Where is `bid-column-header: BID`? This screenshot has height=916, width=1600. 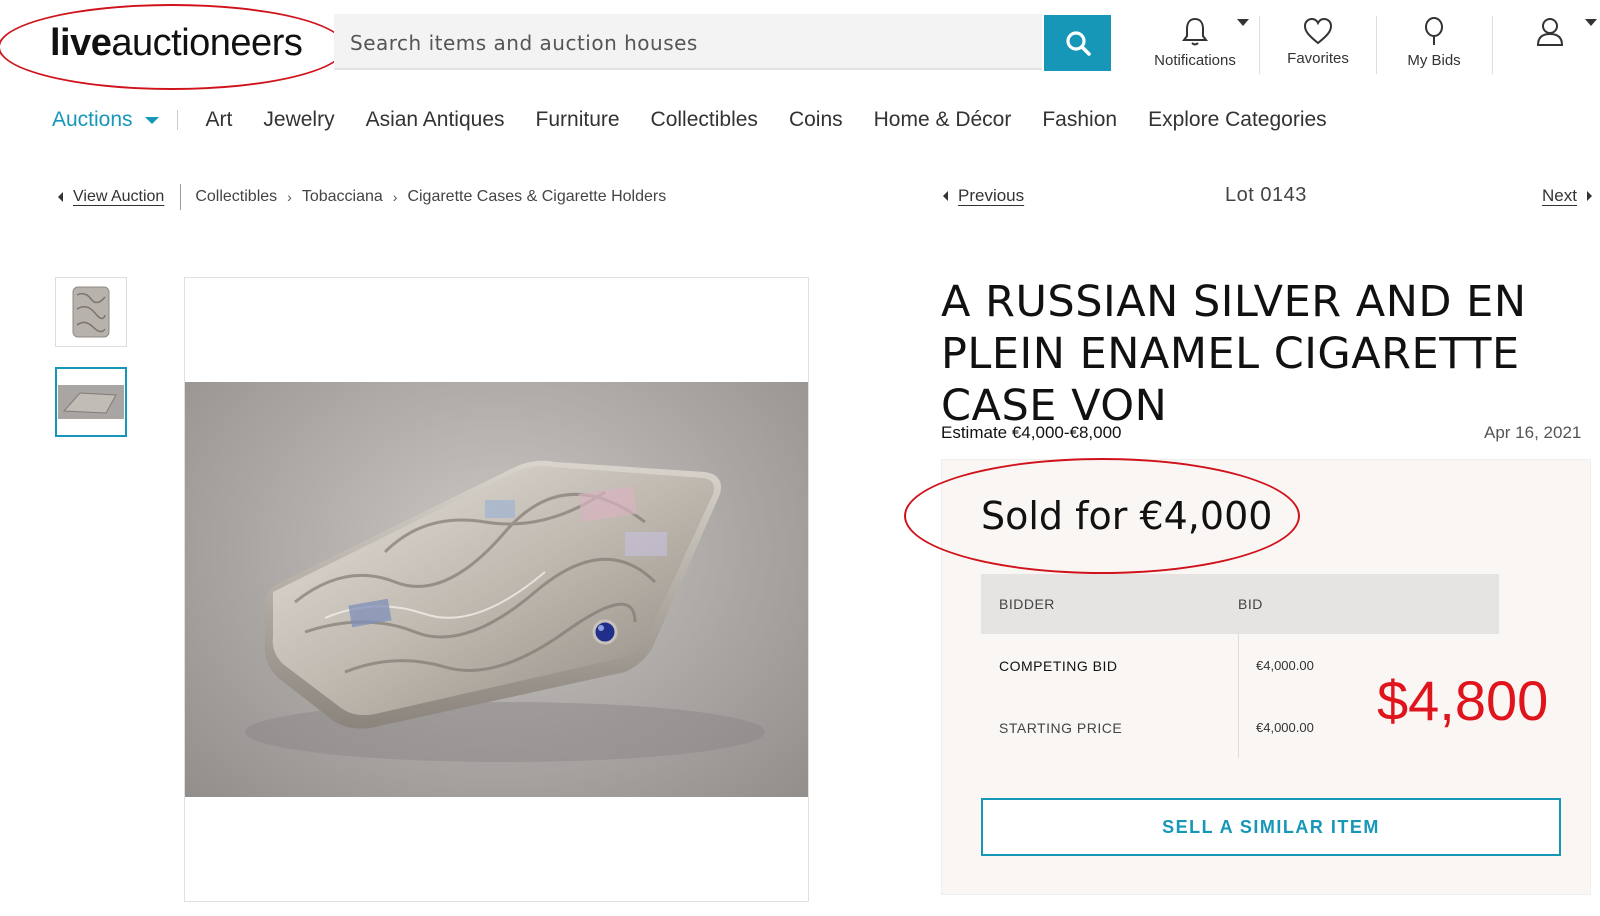
bid-column-header: BID is located at coordinates (1250, 604).